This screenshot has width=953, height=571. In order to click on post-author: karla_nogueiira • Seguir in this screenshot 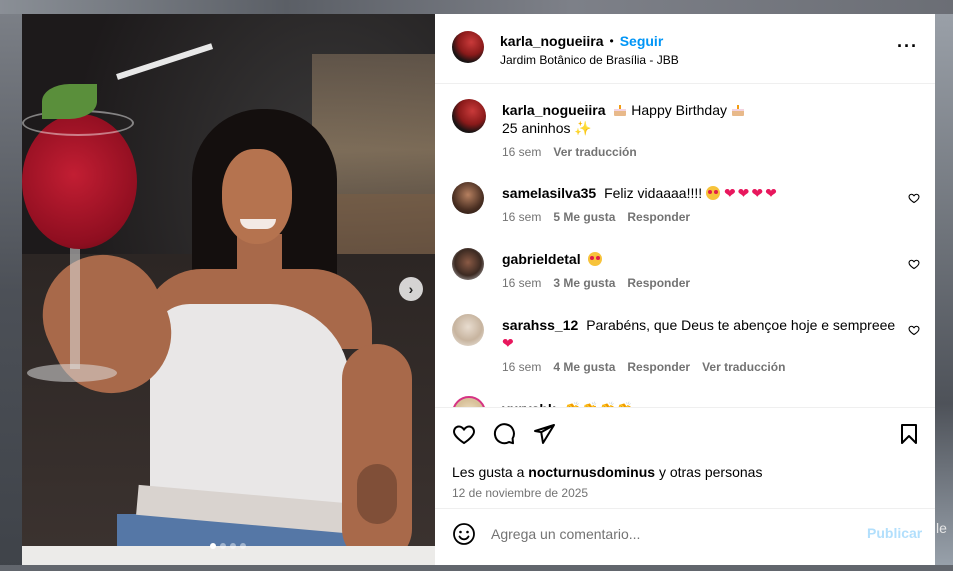, I will do `click(581, 41)`.